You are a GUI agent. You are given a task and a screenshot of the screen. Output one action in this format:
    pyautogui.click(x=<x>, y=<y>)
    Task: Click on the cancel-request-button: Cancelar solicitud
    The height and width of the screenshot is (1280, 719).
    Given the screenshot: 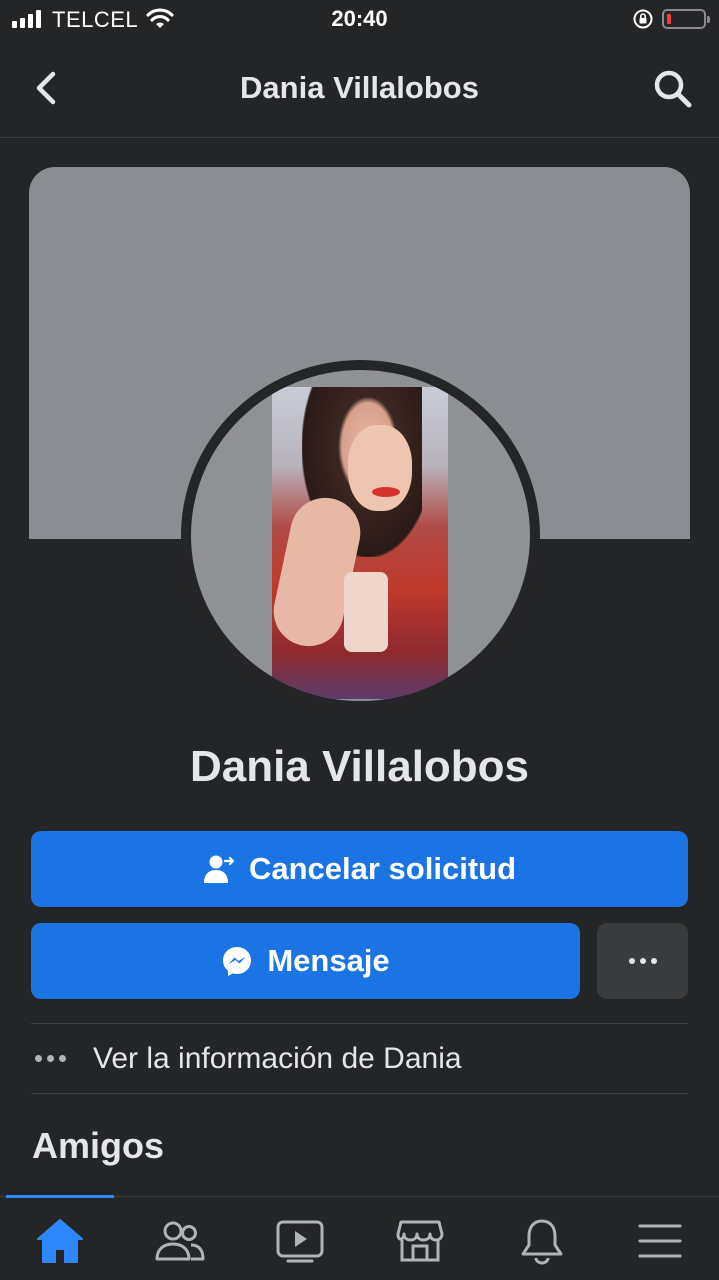 What is the action you would take?
    pyautogui.click(x=359, y=869)
    